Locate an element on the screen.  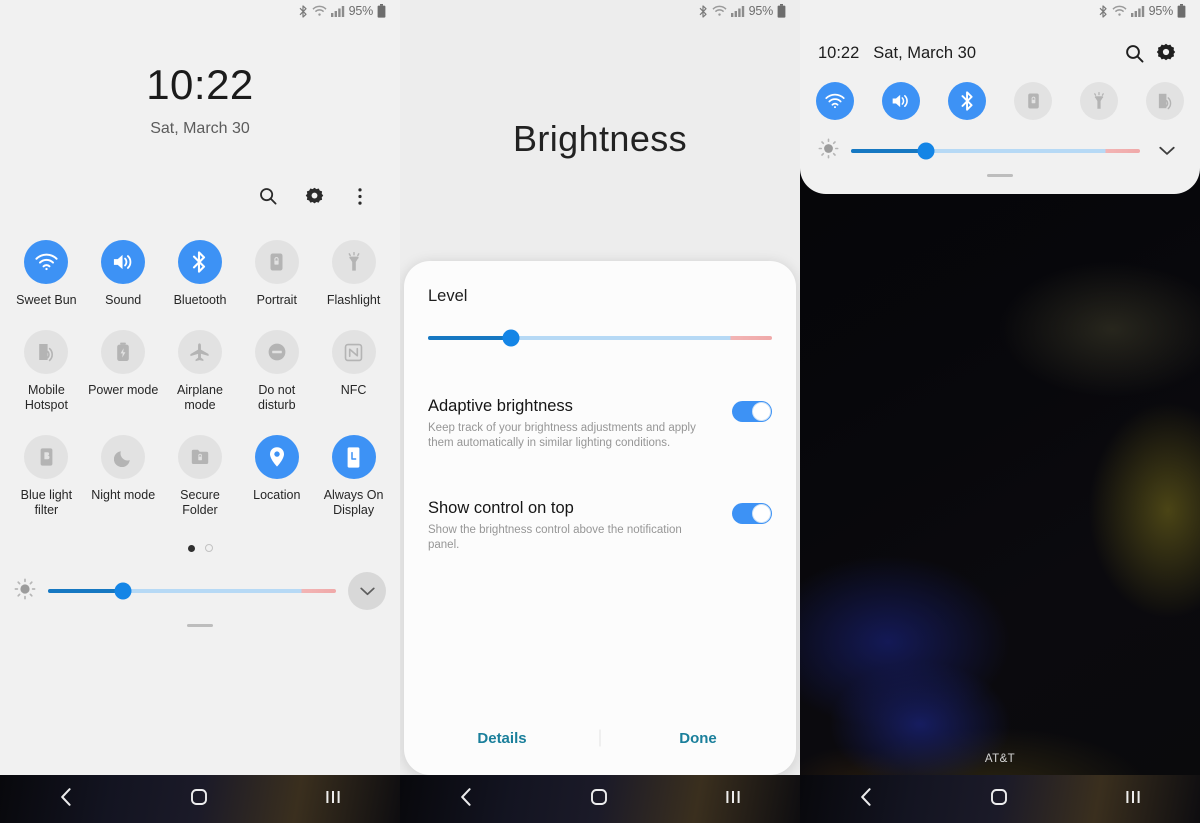
tile-sound is located at coordinates (901, 101).